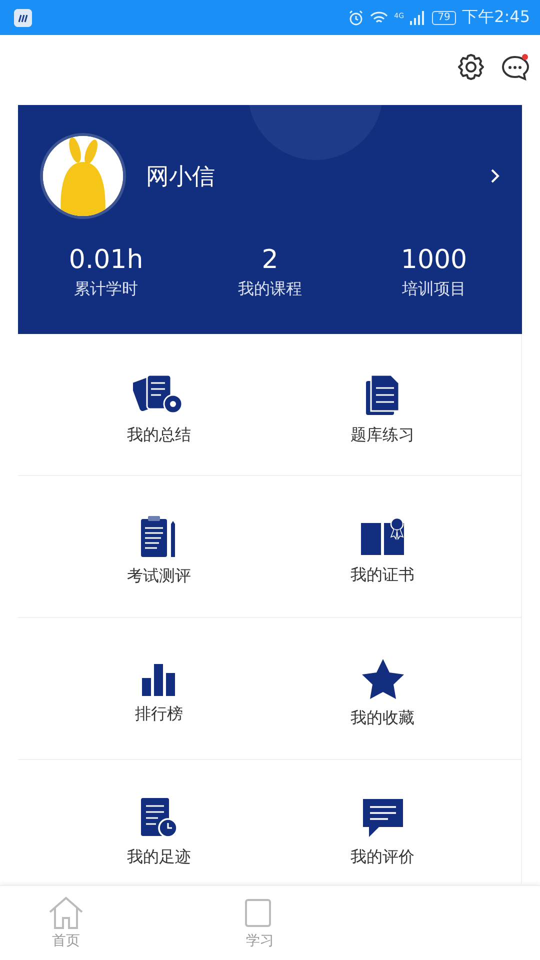  What do you see at coordinates (270, 289) in the screenshot?
I see `stat-label: 我的课程` at bounding box center [270, 289].